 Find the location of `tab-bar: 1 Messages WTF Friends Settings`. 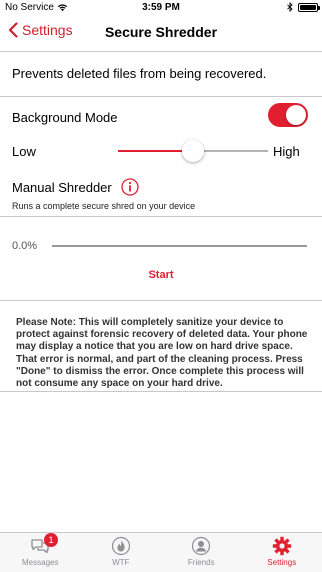

tab-bar: 1 Messages WTF Friends Settings is located at coordinates (161, 552).